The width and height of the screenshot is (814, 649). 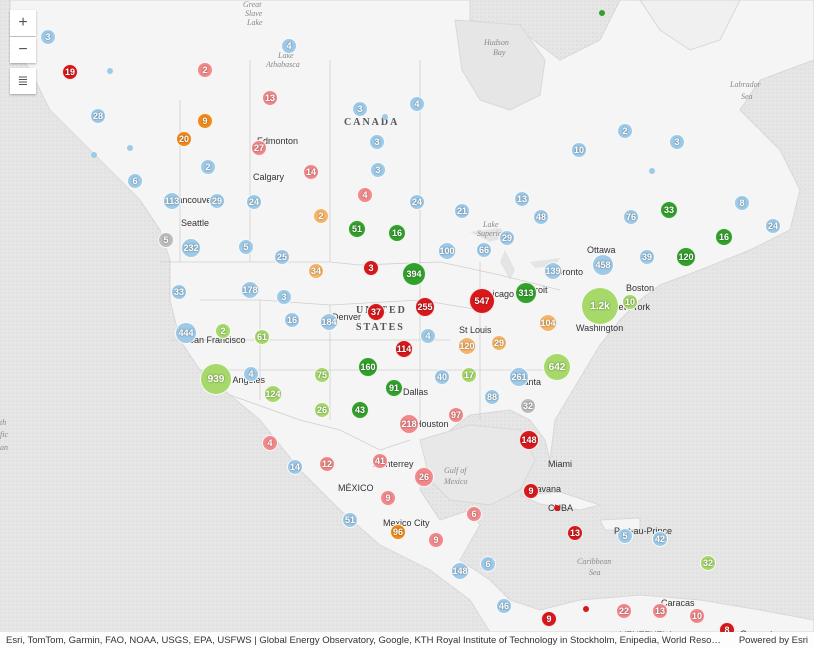 What do you see at coordinates (557, 367) in the screenshot?
I see `cluster-marker: 642` at bounding box center [557, 367].